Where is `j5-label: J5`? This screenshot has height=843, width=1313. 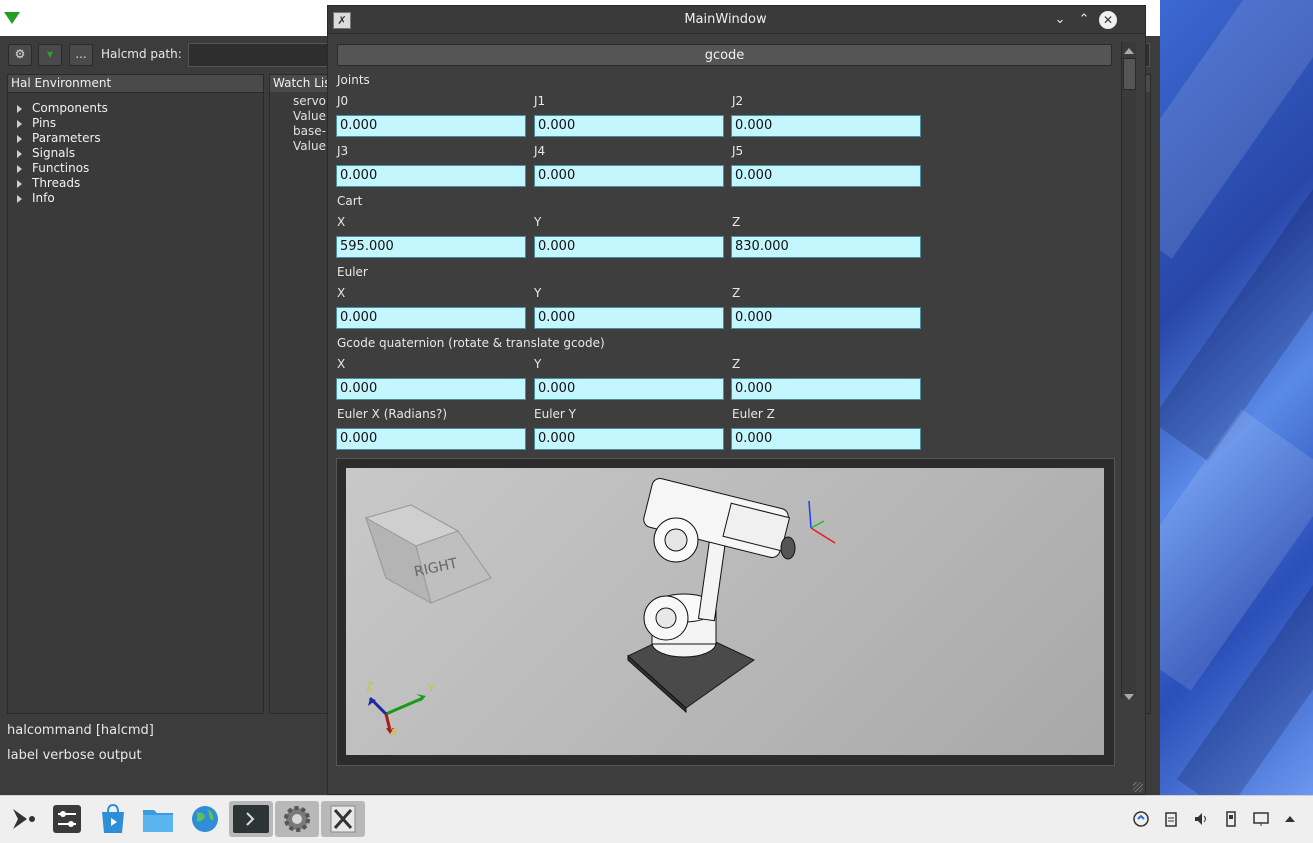 j5-label: J5 is located at coordinates (738, 151).